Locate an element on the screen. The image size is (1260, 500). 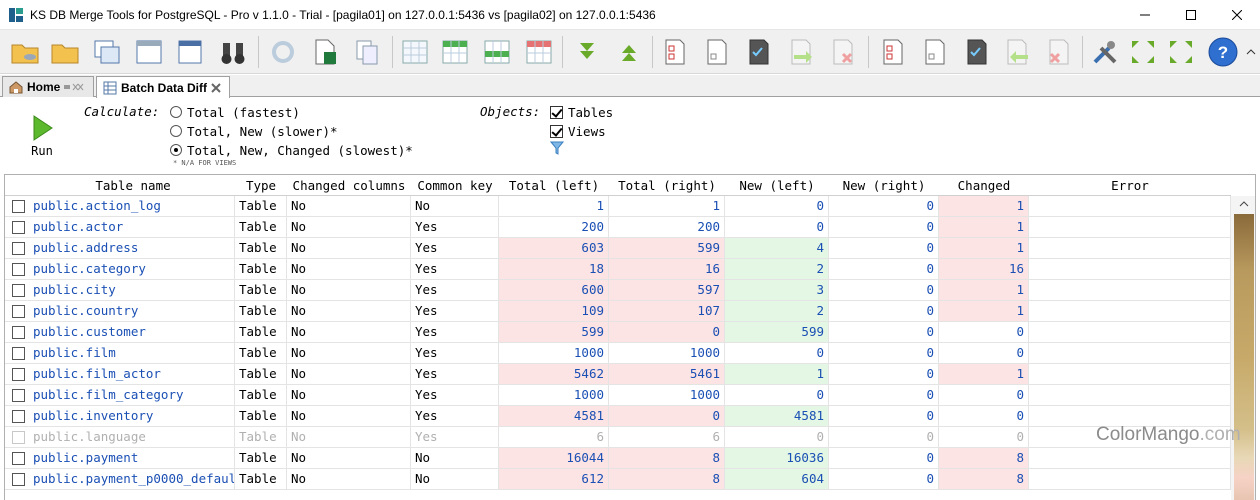
close-button is located at coordinates (1237, 15).